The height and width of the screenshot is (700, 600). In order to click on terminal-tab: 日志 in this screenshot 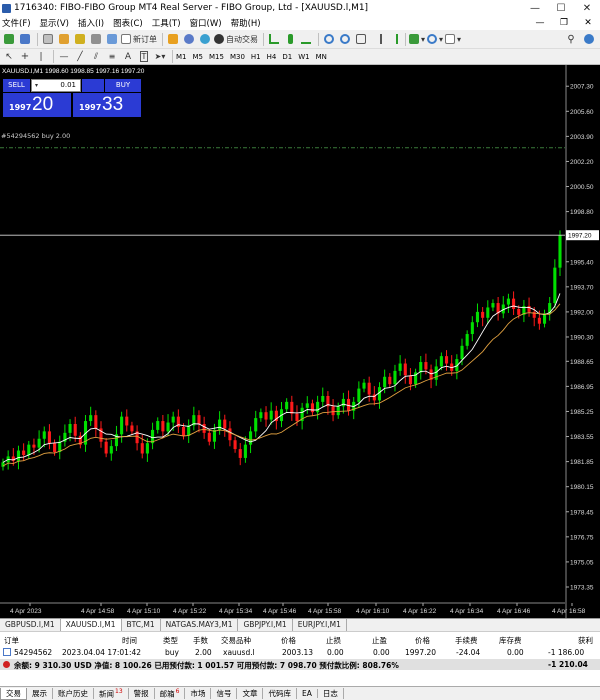, I will do `click(331, 693)`.